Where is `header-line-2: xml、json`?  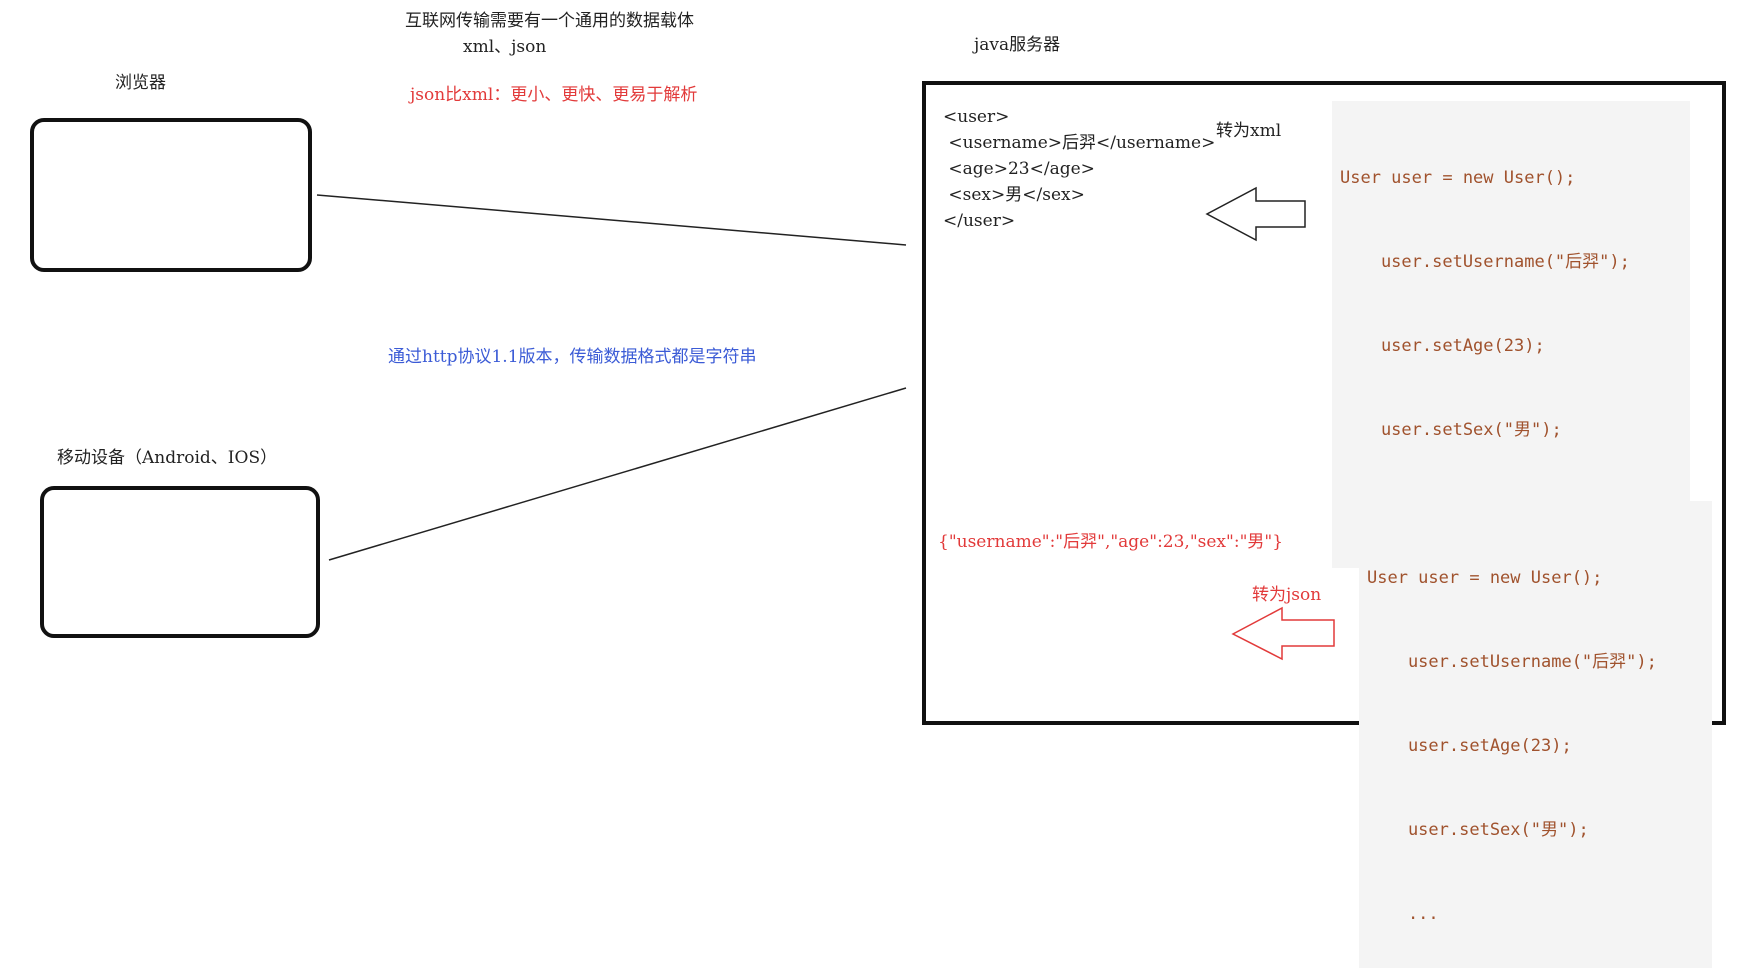 header-line-2: xml、json is located at coordinates (505, 47).